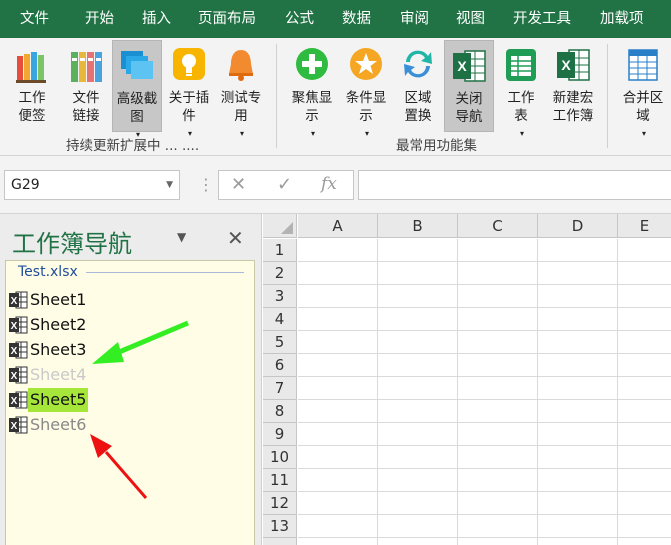  What do you see at coordinates (338, 226) in the screenshot?
I see `column-header-a: A` at bounding box center [338, 226].